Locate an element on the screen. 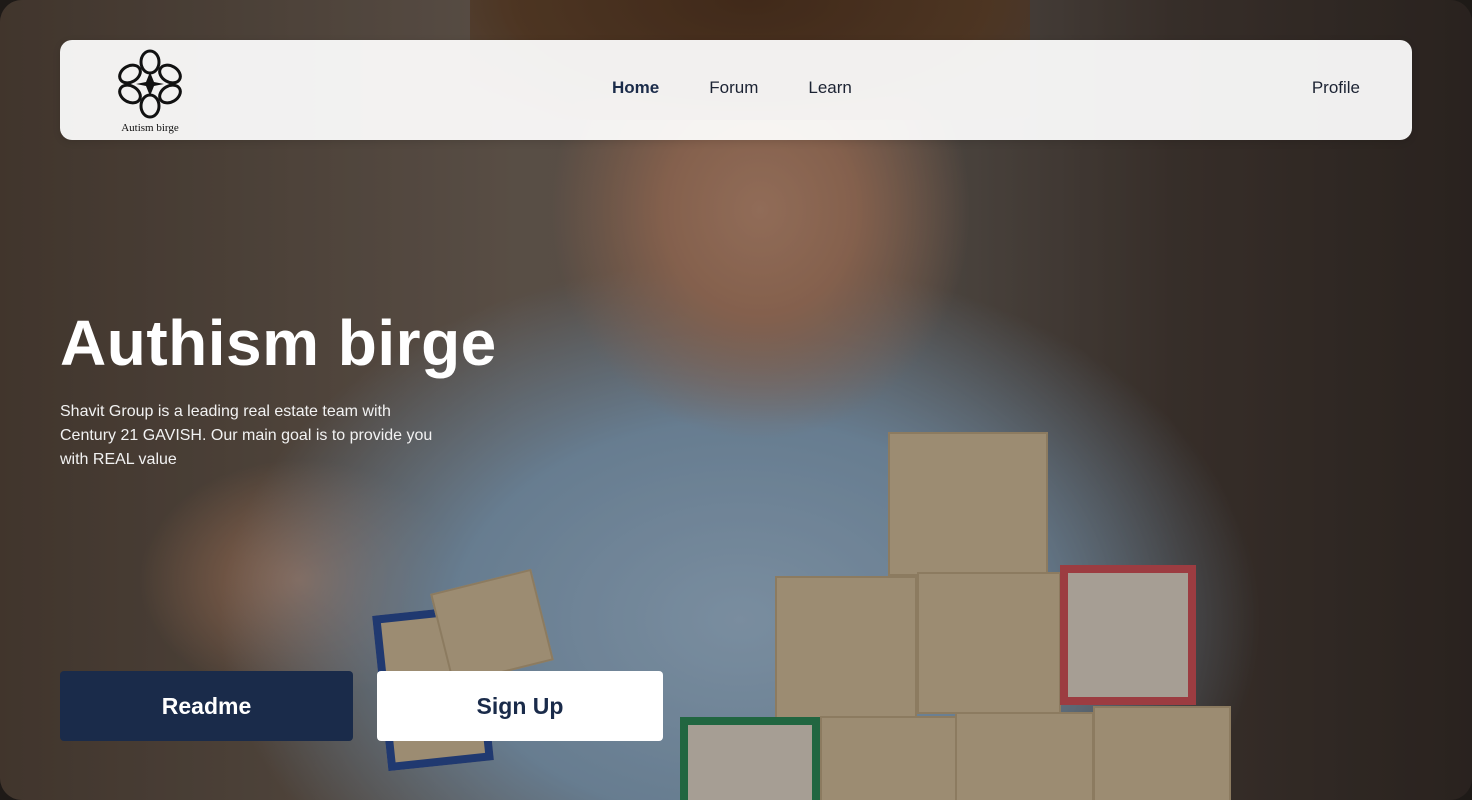 The height and width of the screenshot is (800, 1472). brand-logo: Autism birge is located at coordinates (150, 91).